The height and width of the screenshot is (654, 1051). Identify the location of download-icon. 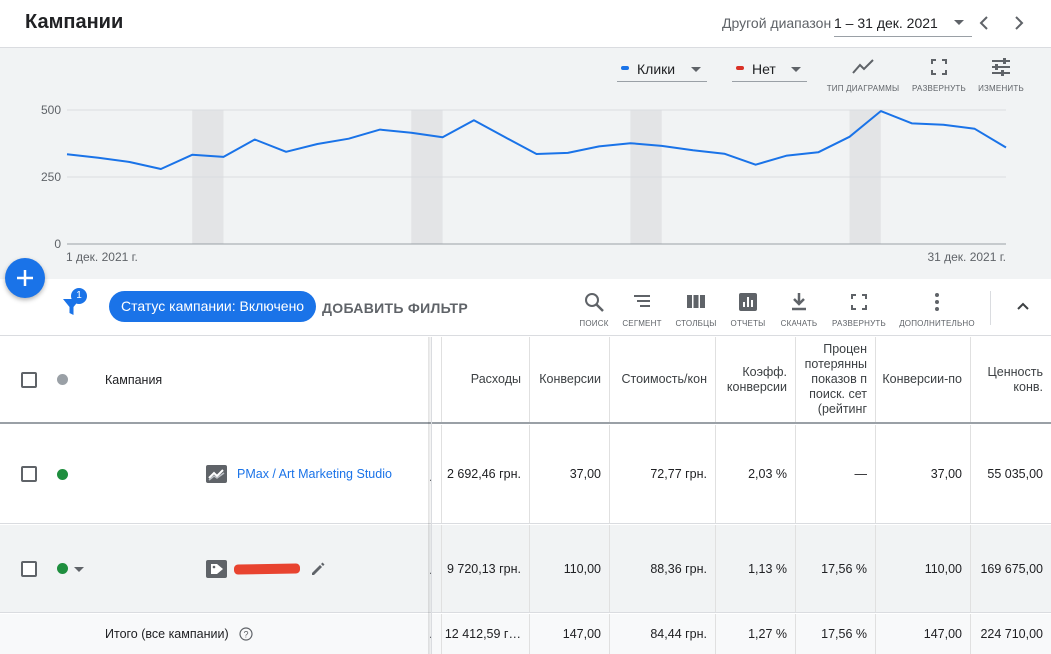
(799, 302).